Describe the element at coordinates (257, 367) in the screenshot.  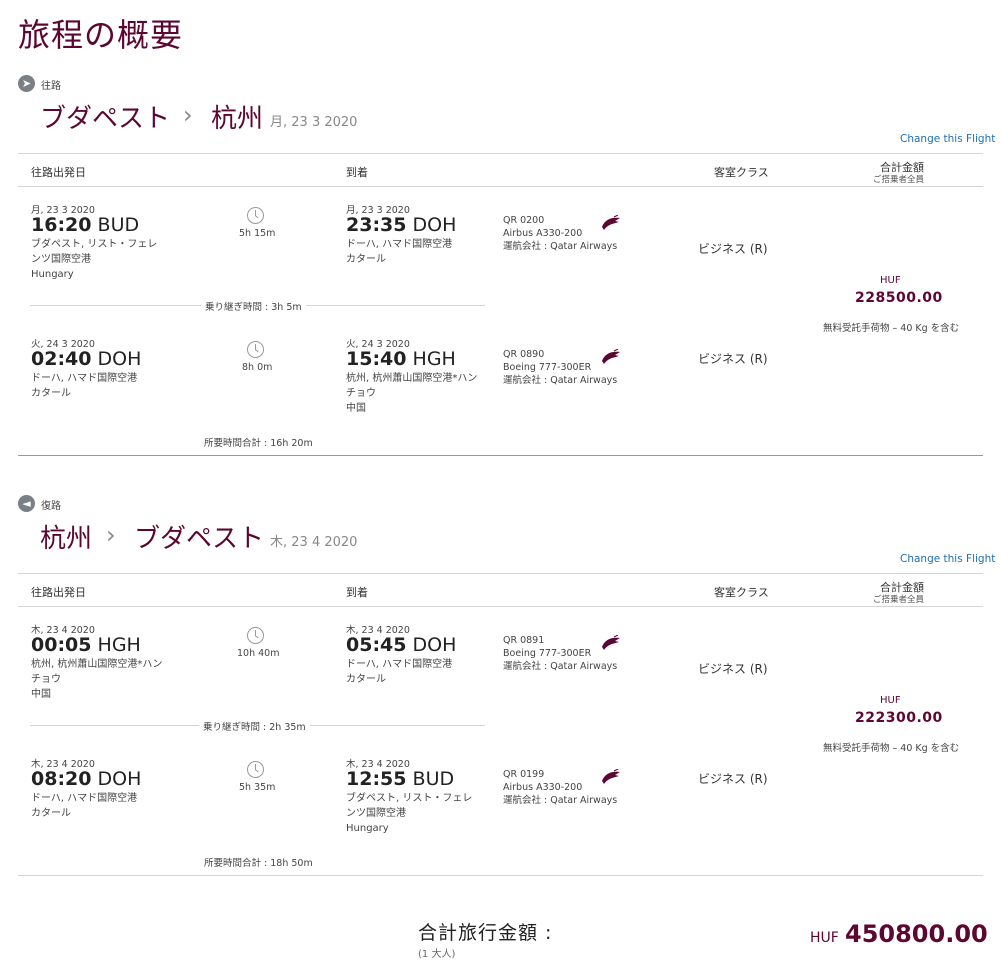
I see `duration: 8h 0m` at that location.